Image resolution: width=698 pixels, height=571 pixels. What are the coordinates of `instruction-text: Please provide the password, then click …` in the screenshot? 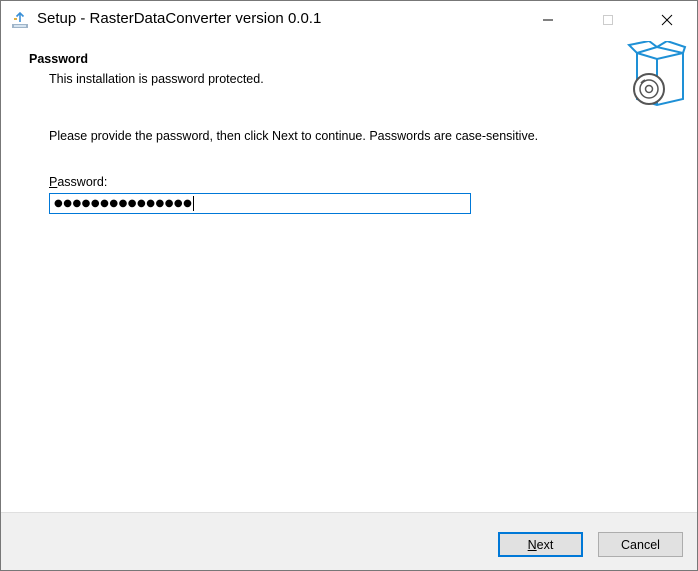 It's located at (294, 136).